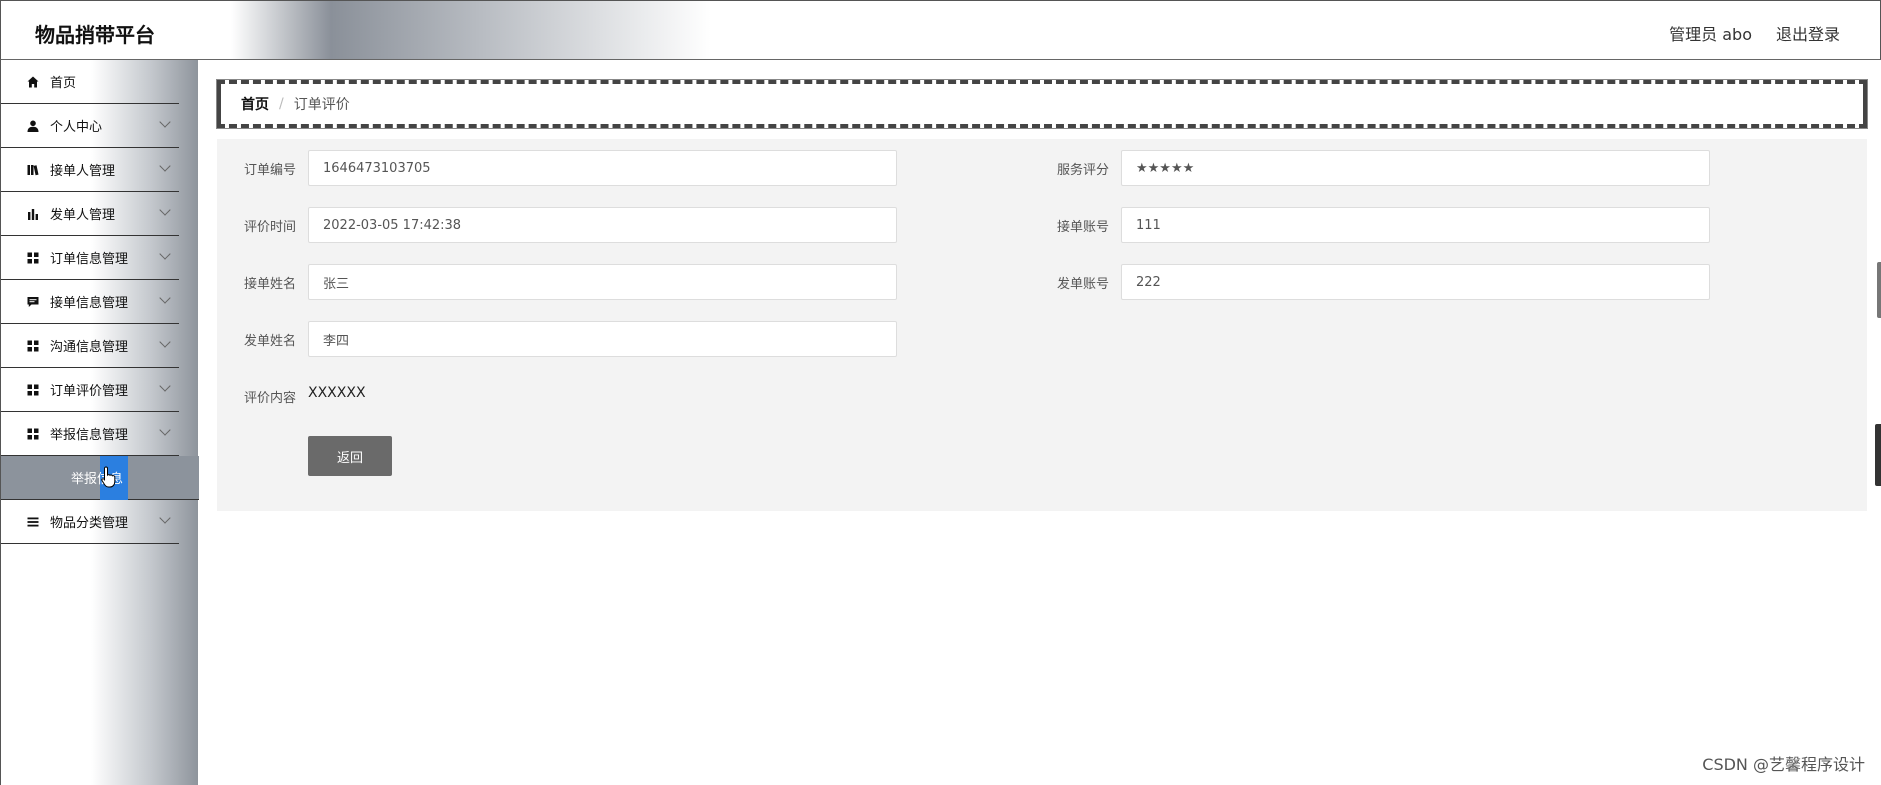 This screenshot has width=1881, height=785. Describe the element at coordinates (350, 456) in the screenshot. I see `back-button: 返回` at that location.